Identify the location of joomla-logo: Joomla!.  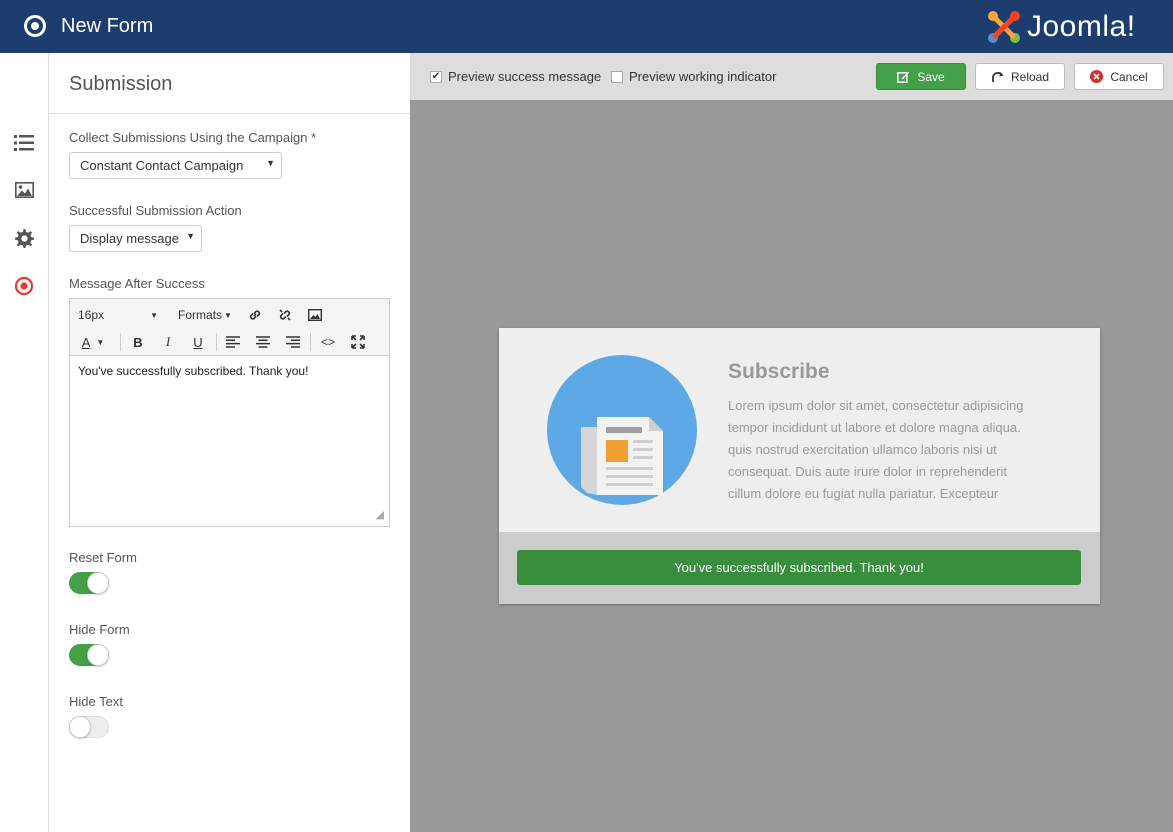
(1075, 27).